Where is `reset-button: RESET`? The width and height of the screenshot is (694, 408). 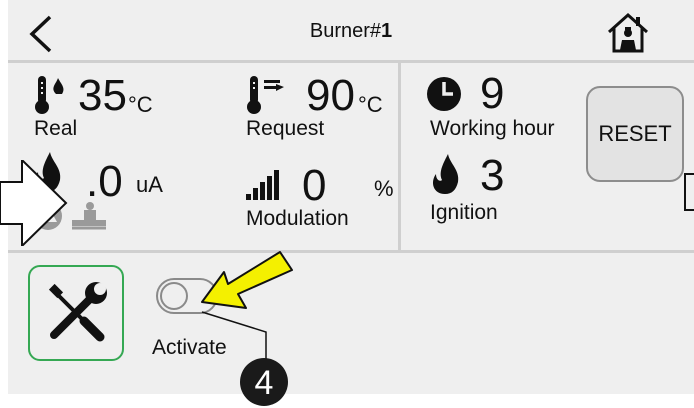 reset-button: RESET is located at coordinates (635, 134).